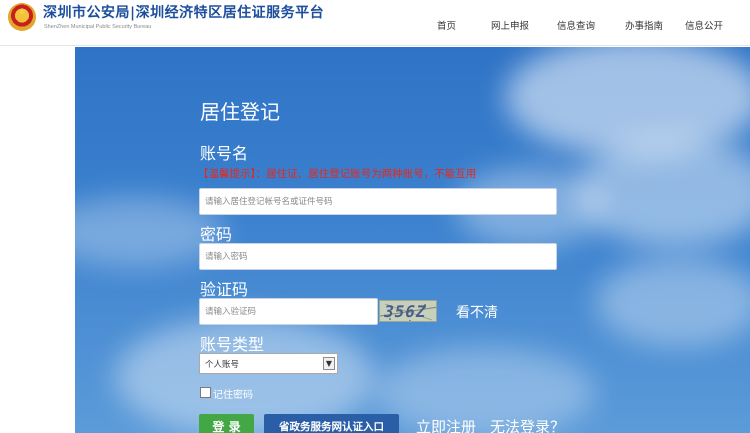 The image size is (750, 433). I want to click on captcha-text: 356Z, so click(405, 311).